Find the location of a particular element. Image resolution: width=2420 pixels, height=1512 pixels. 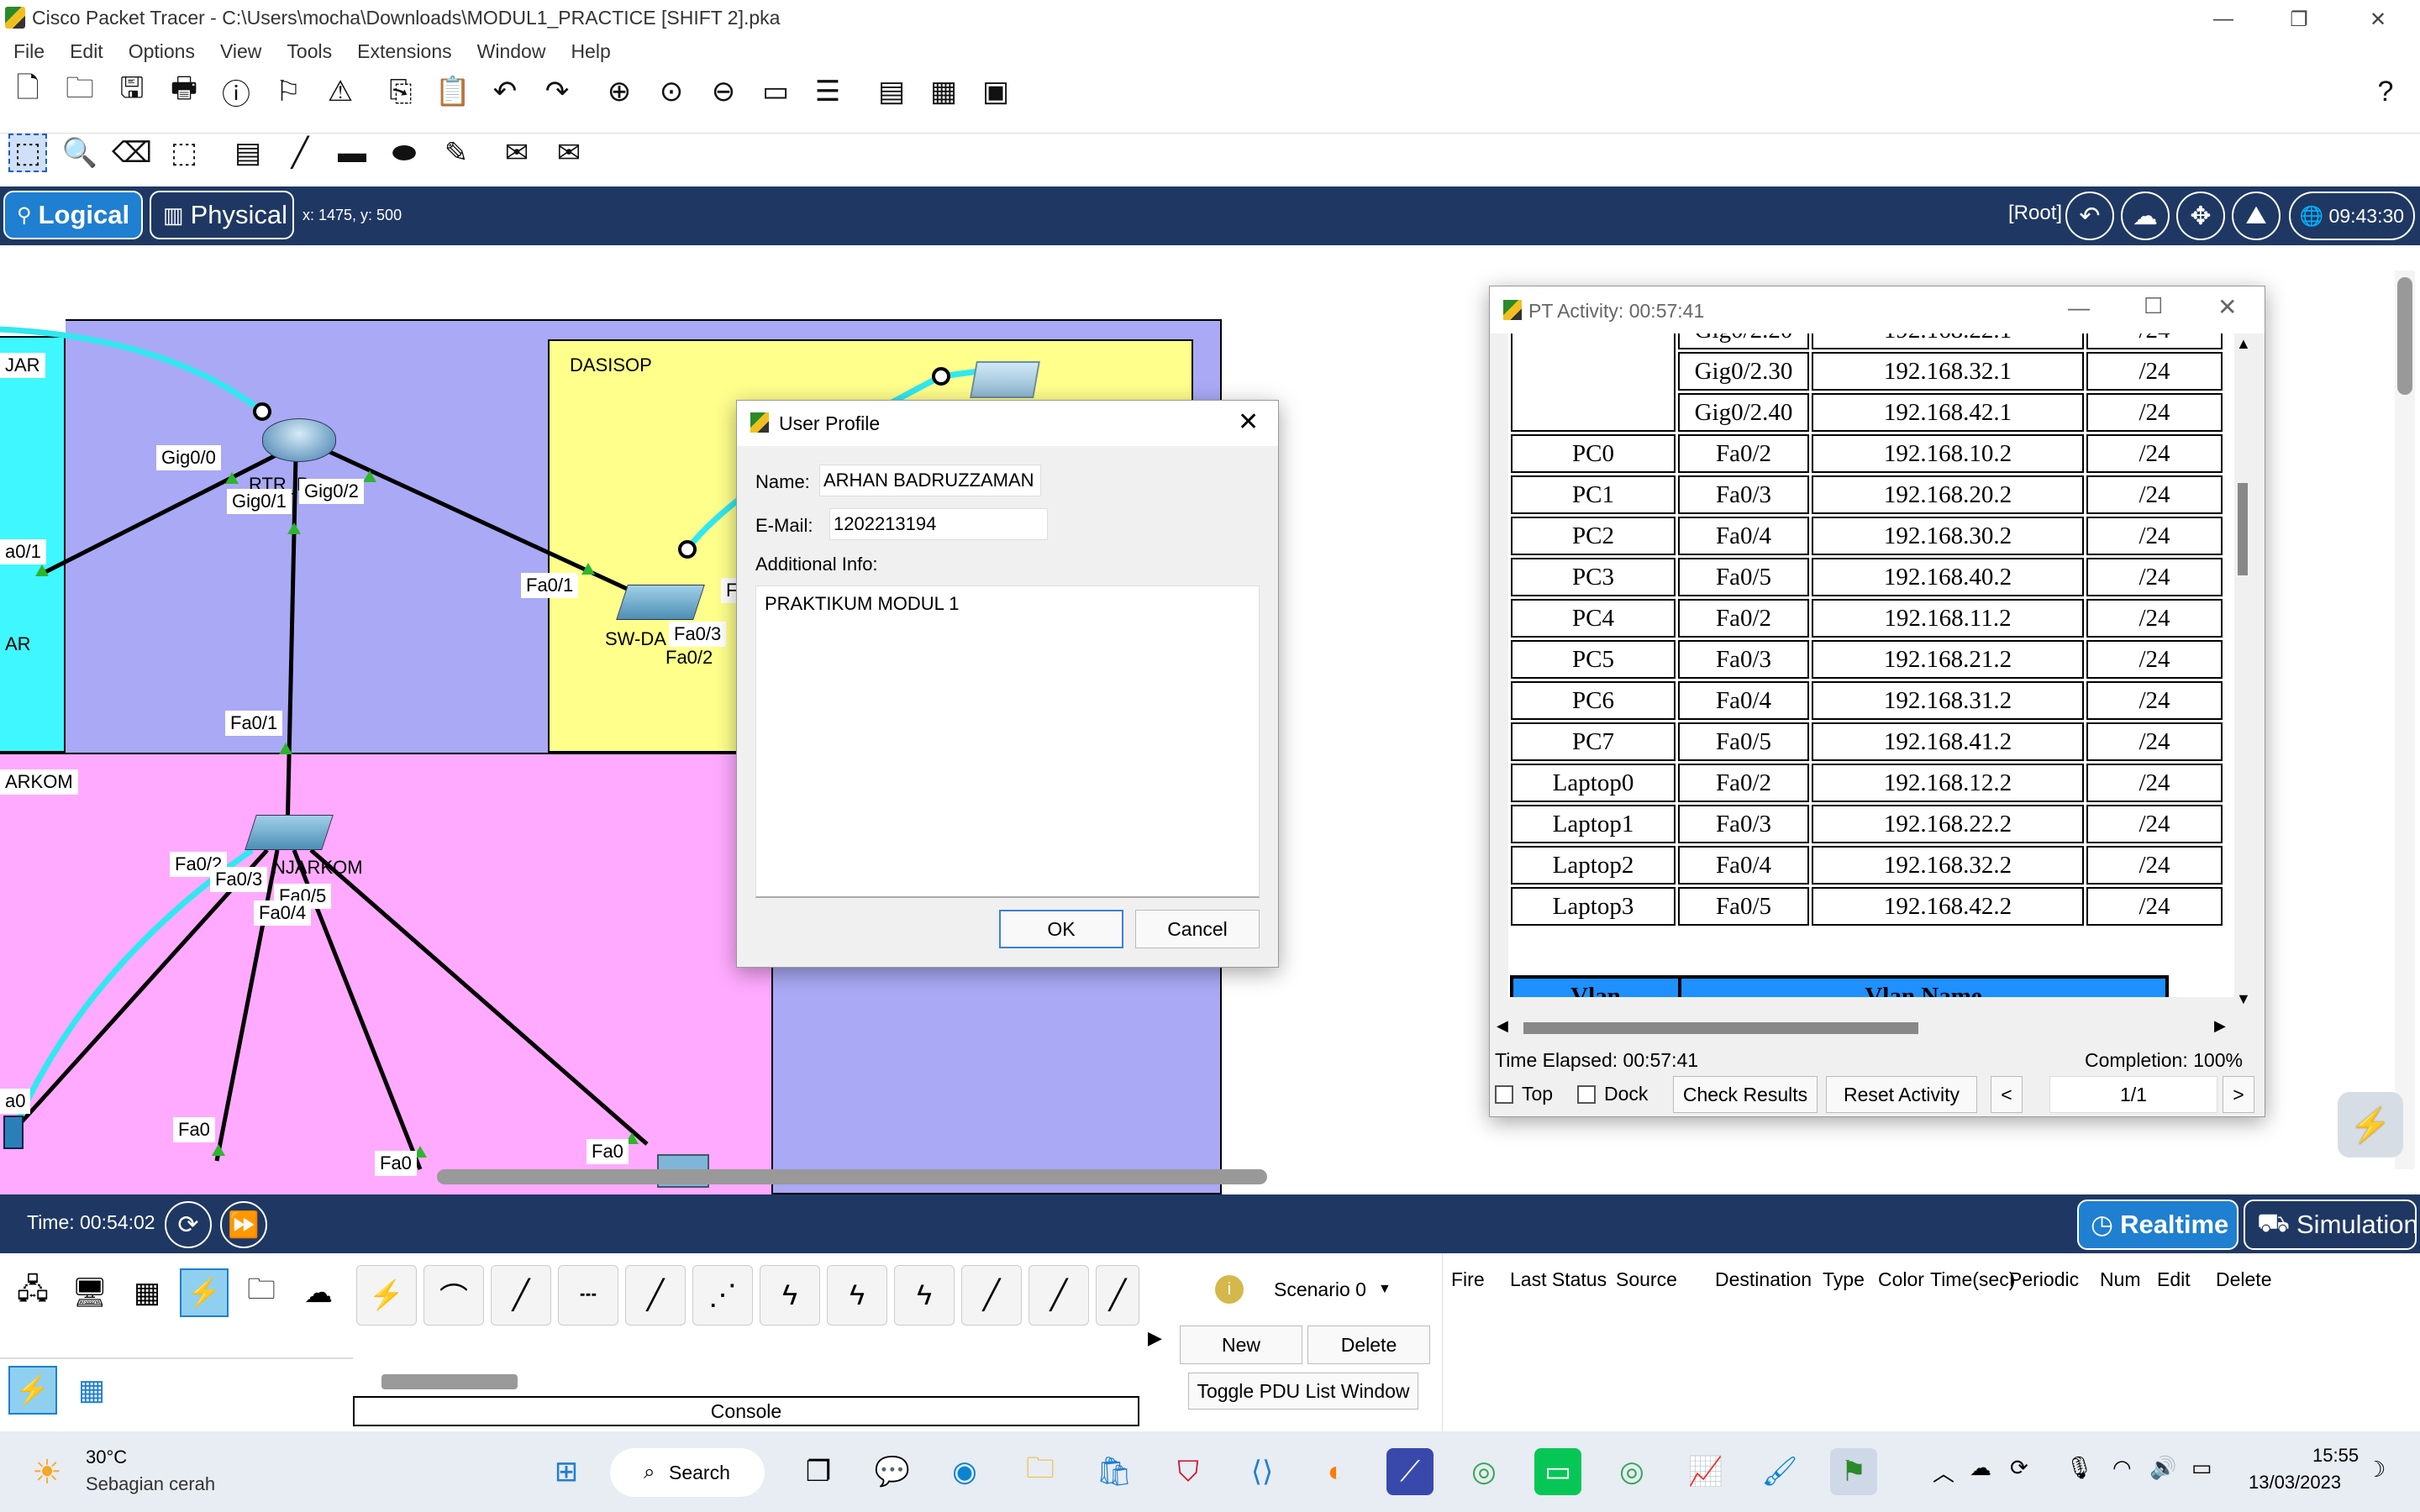

redo-icon: ↷ is located at coordinates (557, 91).